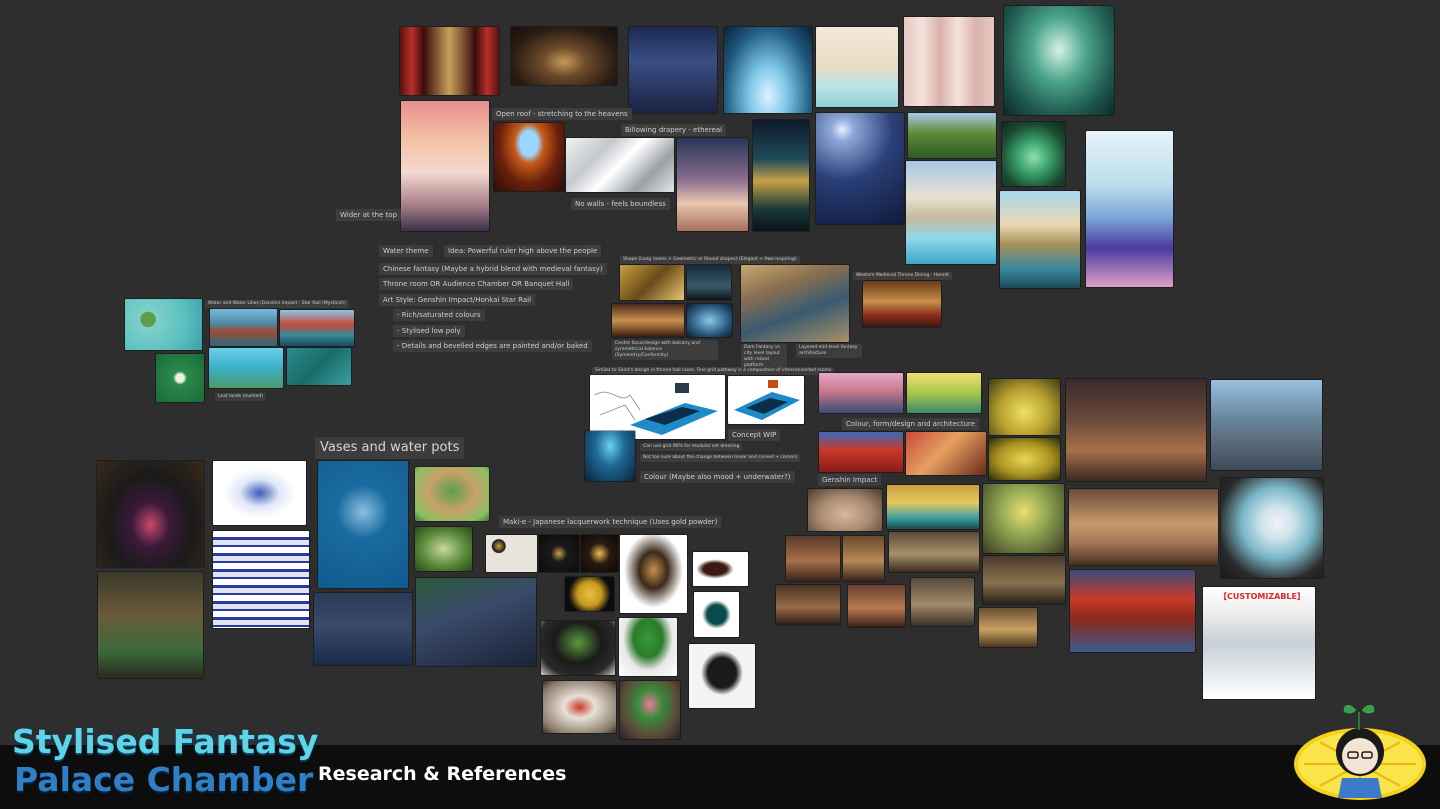 The width and height of the screenshot is (1440, 809). I want to click on floral-bowl-image, so click(579, 707).